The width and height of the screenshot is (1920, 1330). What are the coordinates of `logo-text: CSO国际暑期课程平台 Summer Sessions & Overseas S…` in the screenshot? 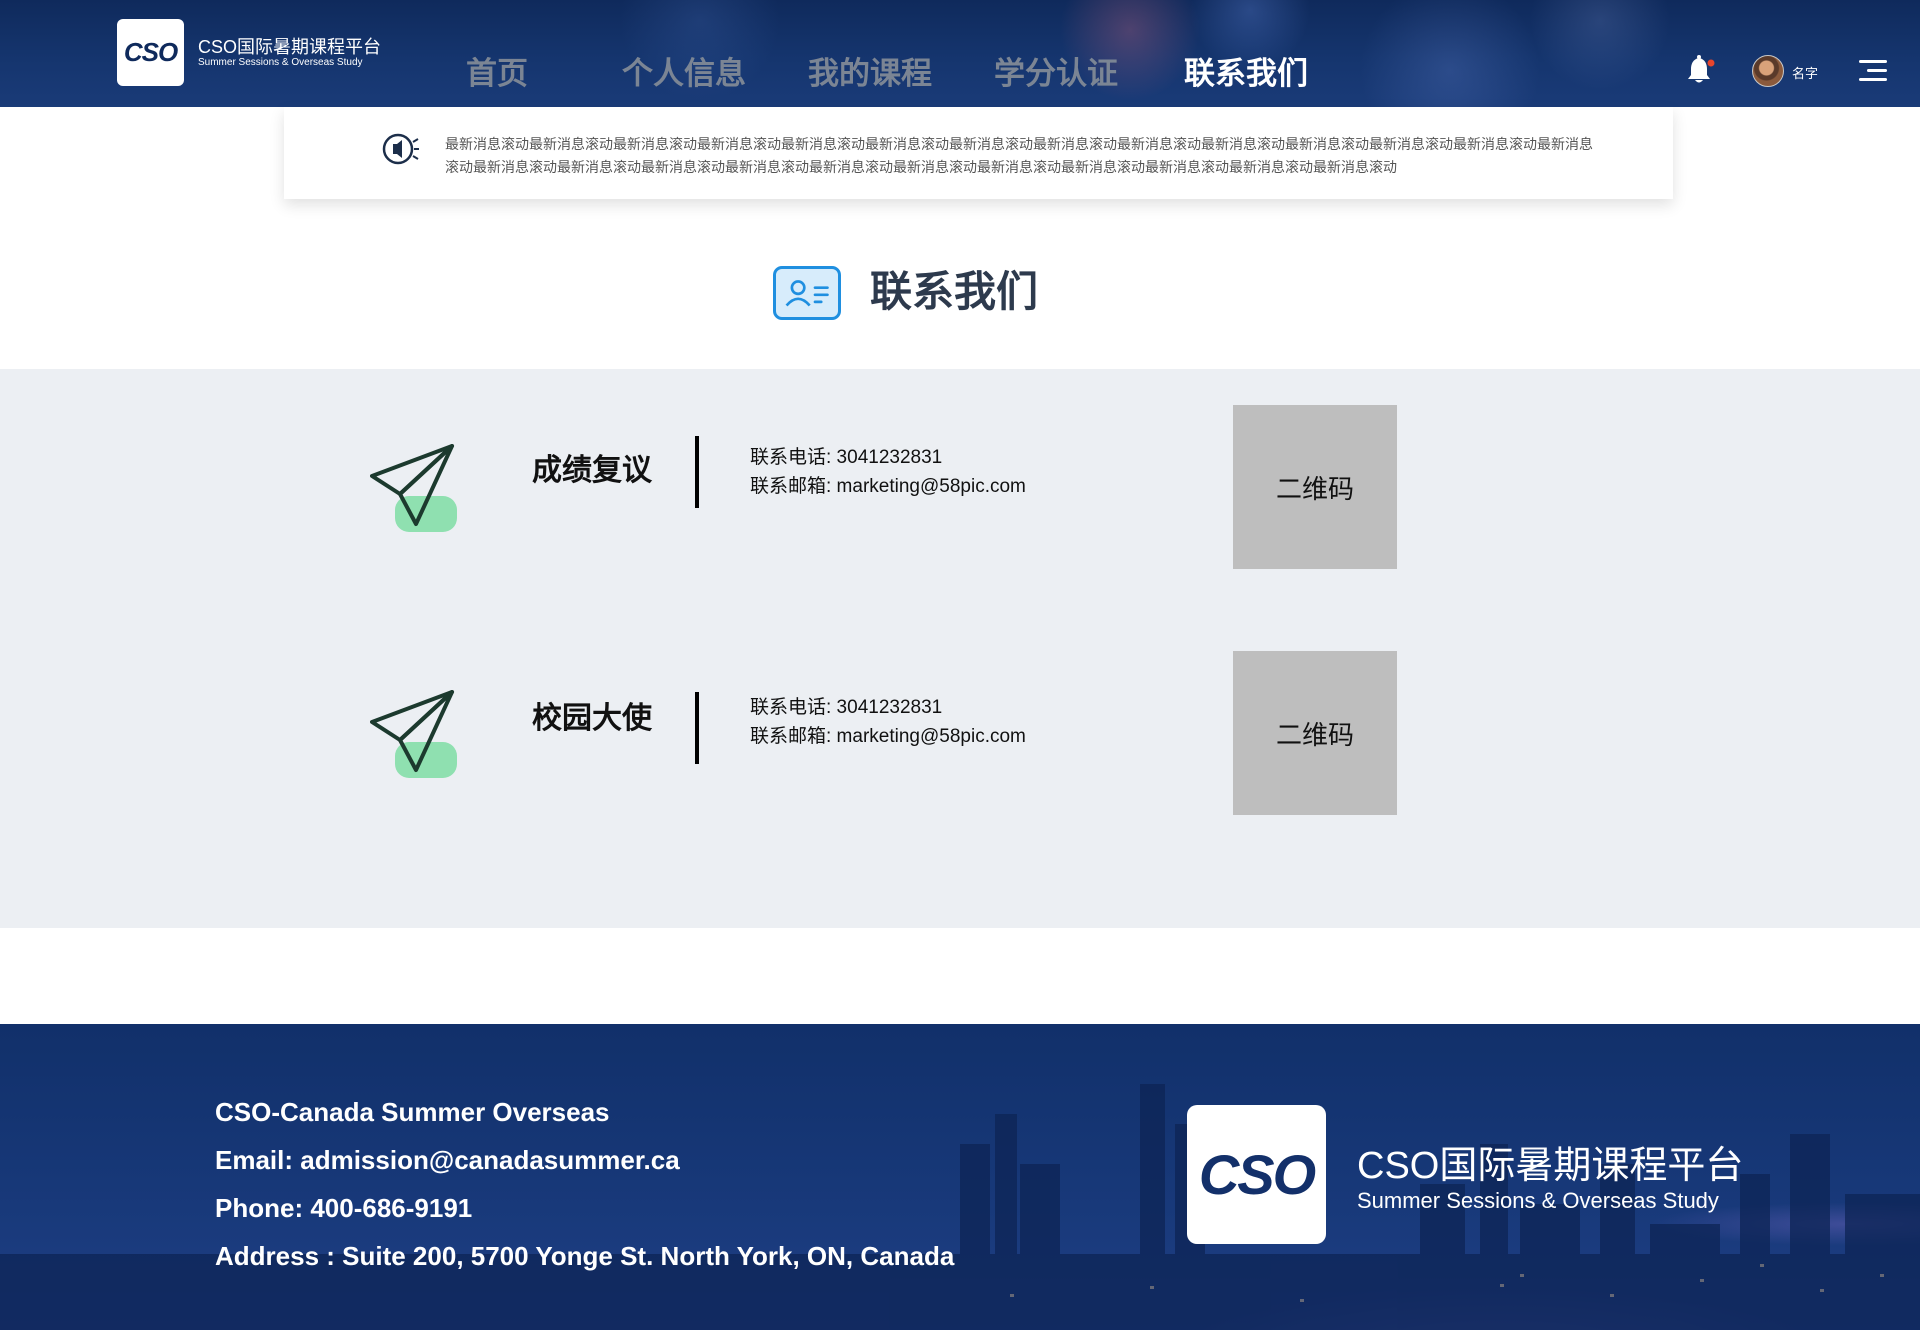 It's located at (289, 53).